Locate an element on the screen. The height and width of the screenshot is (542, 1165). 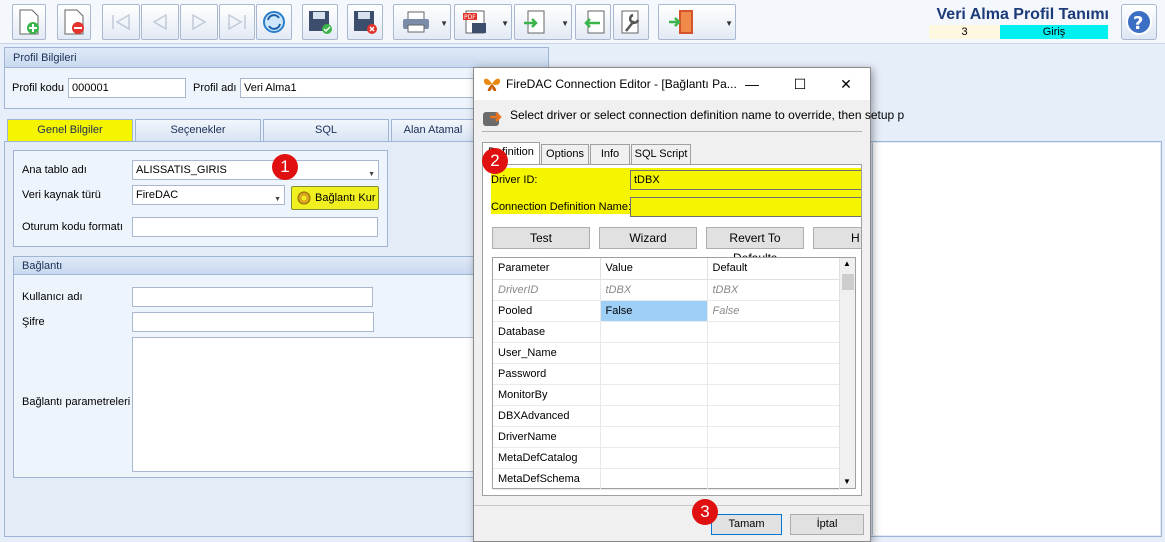
profile-group-title: Profil Bilgileri is located at coordinates (276, 58).